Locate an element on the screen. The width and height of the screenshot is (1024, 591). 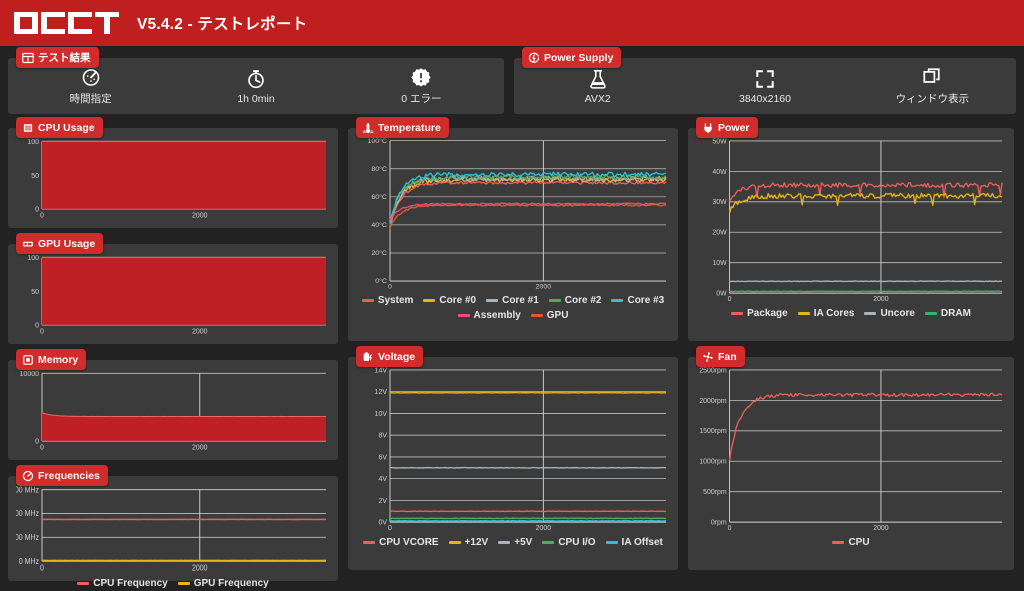
logo-letter is located at coordinates (107, 23).